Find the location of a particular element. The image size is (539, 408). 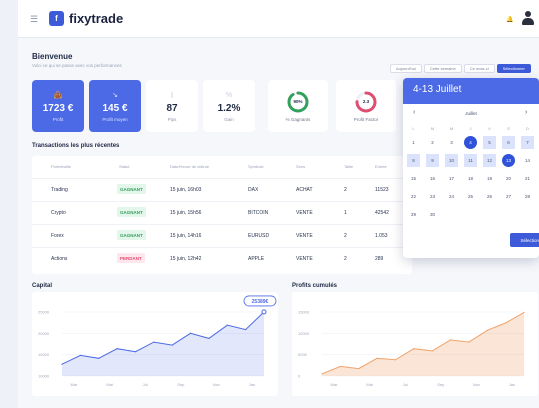

range-tab: Sélectionner is located at coordinates (513, 68).